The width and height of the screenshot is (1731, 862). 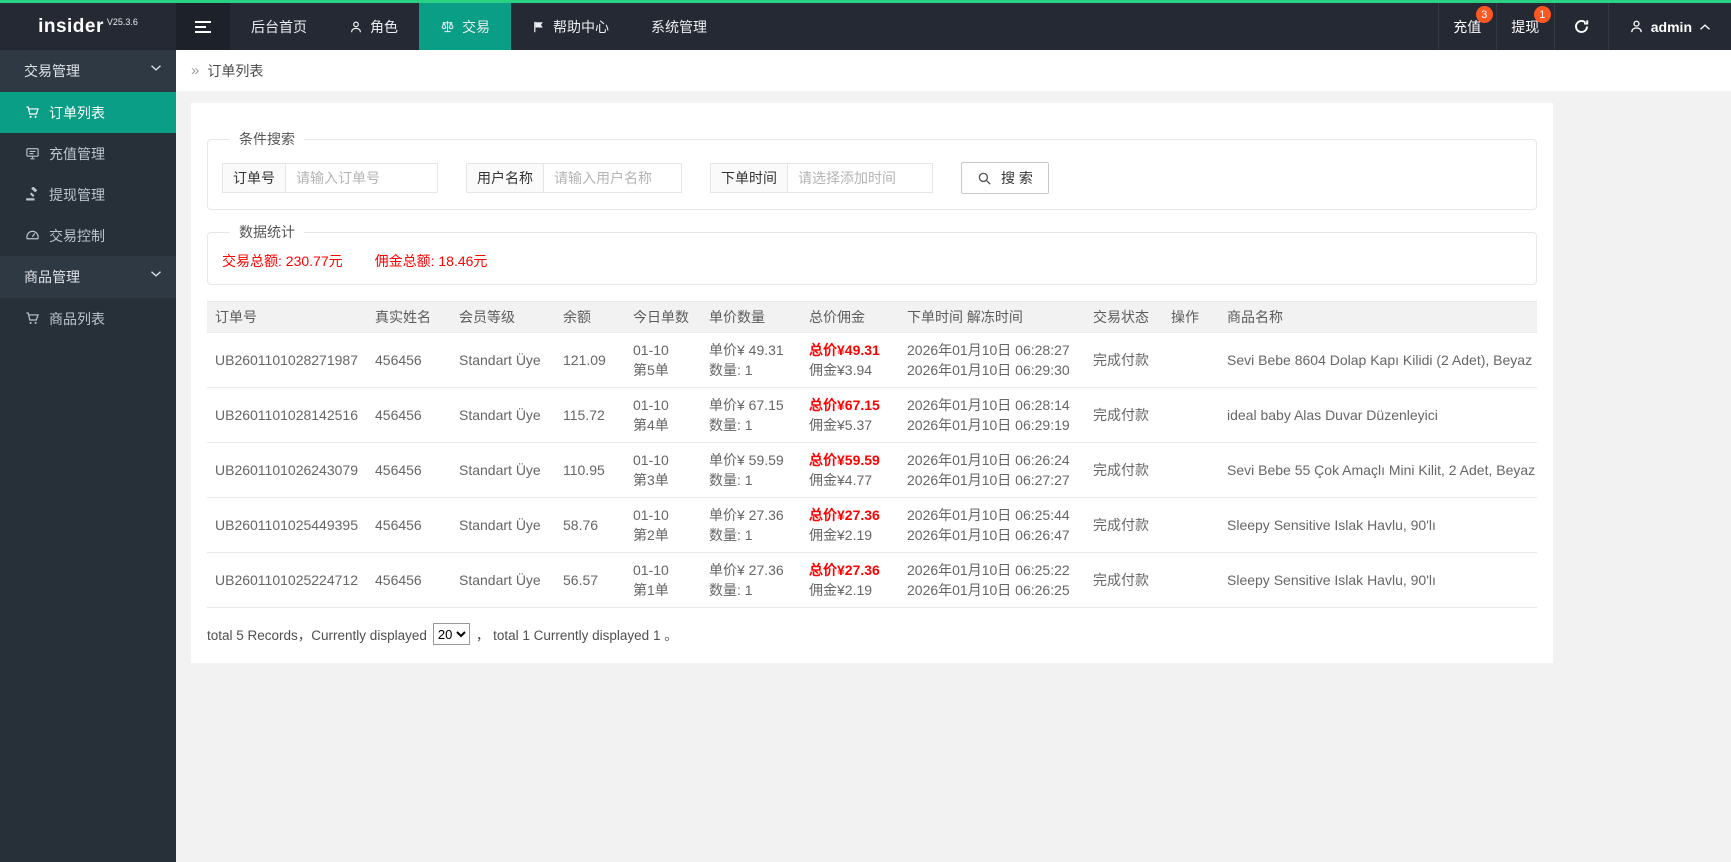 What do you see at coordinates (984, 178) in the screenshot?
I see `search-icon` at bounding box center [984, 178].